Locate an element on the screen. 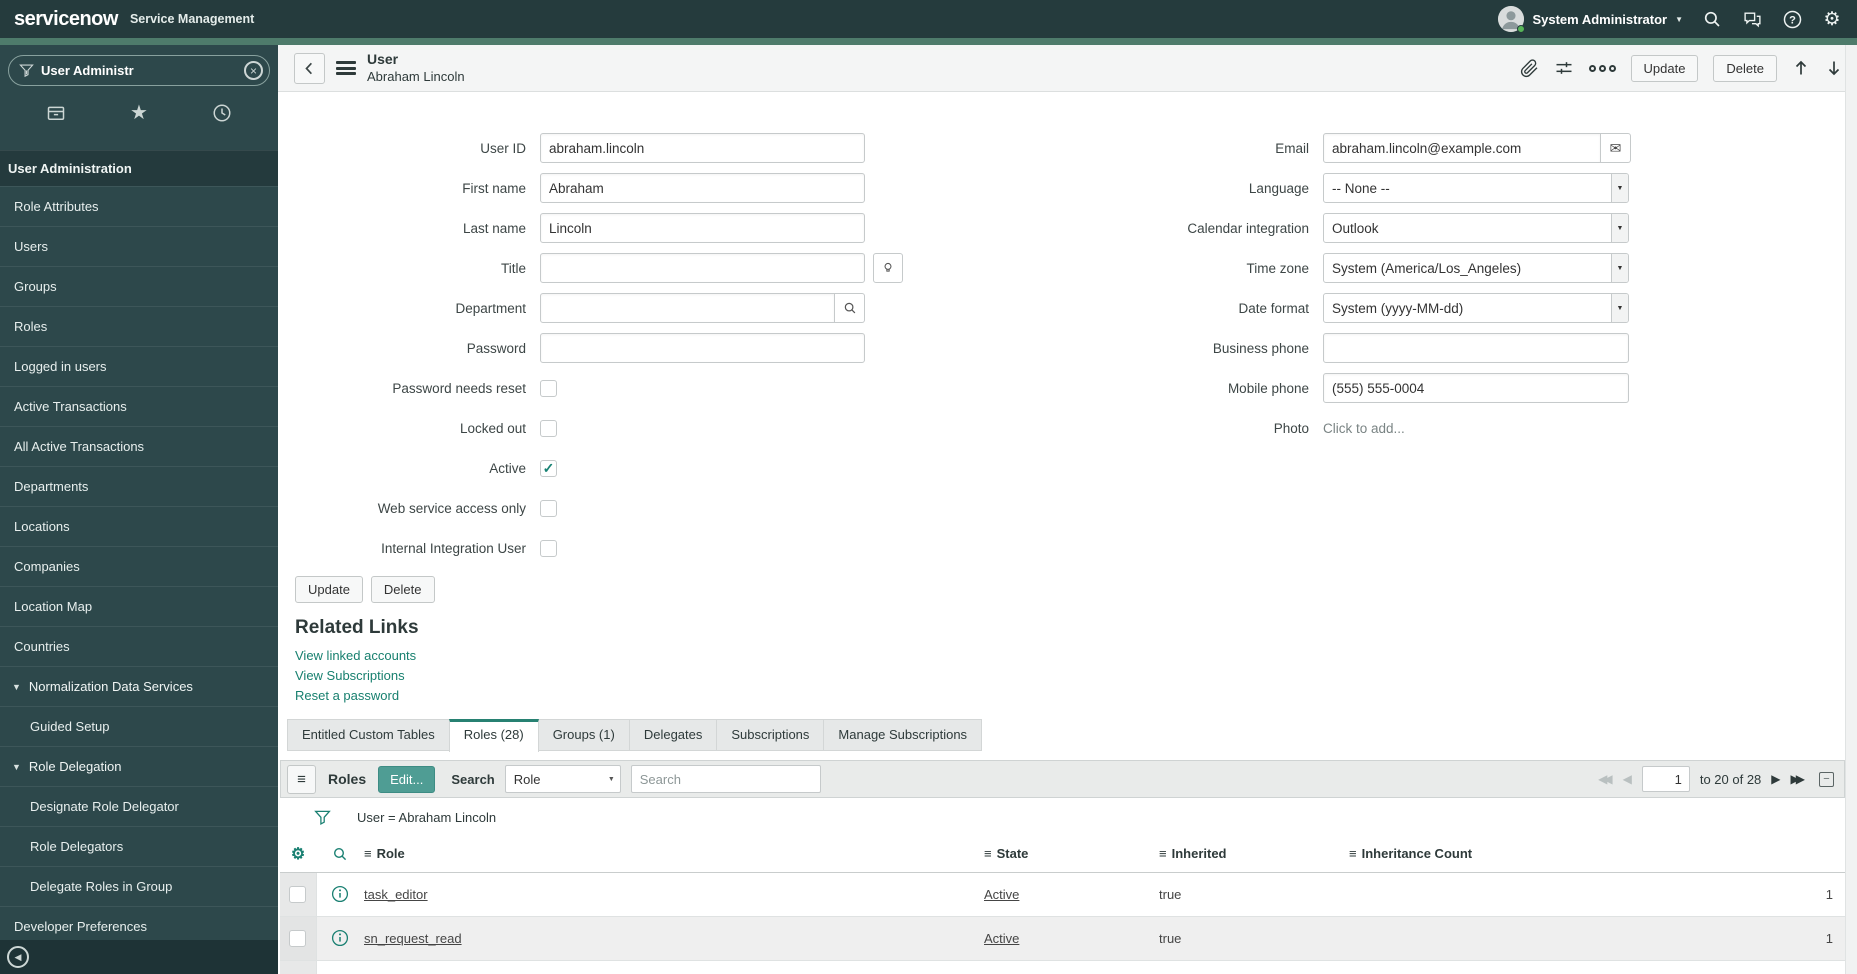  scrollbar-track is located at coordinates (1851, 509).